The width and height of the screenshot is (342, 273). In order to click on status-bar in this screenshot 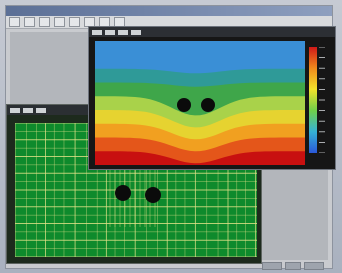, I will do `click(297, 266)`.